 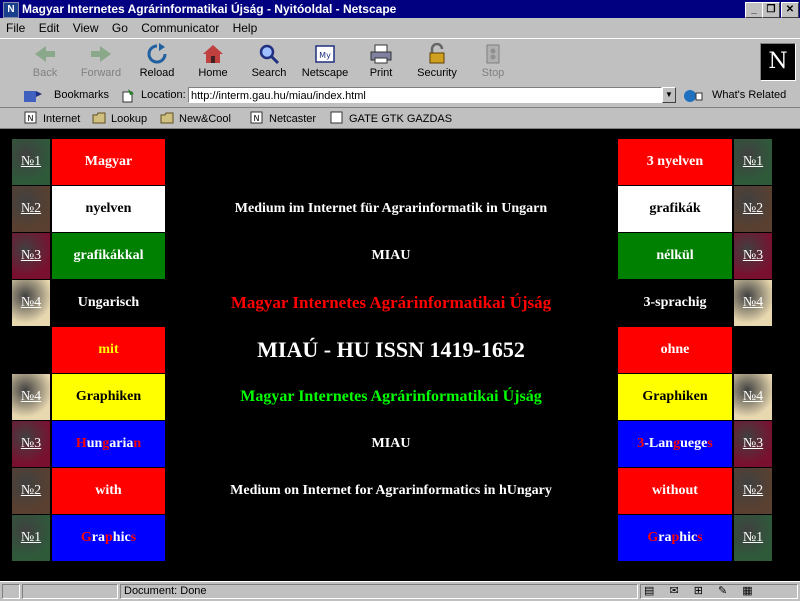 I want to click on url-dropdown-button: ▼, so click(x=669, y=95).